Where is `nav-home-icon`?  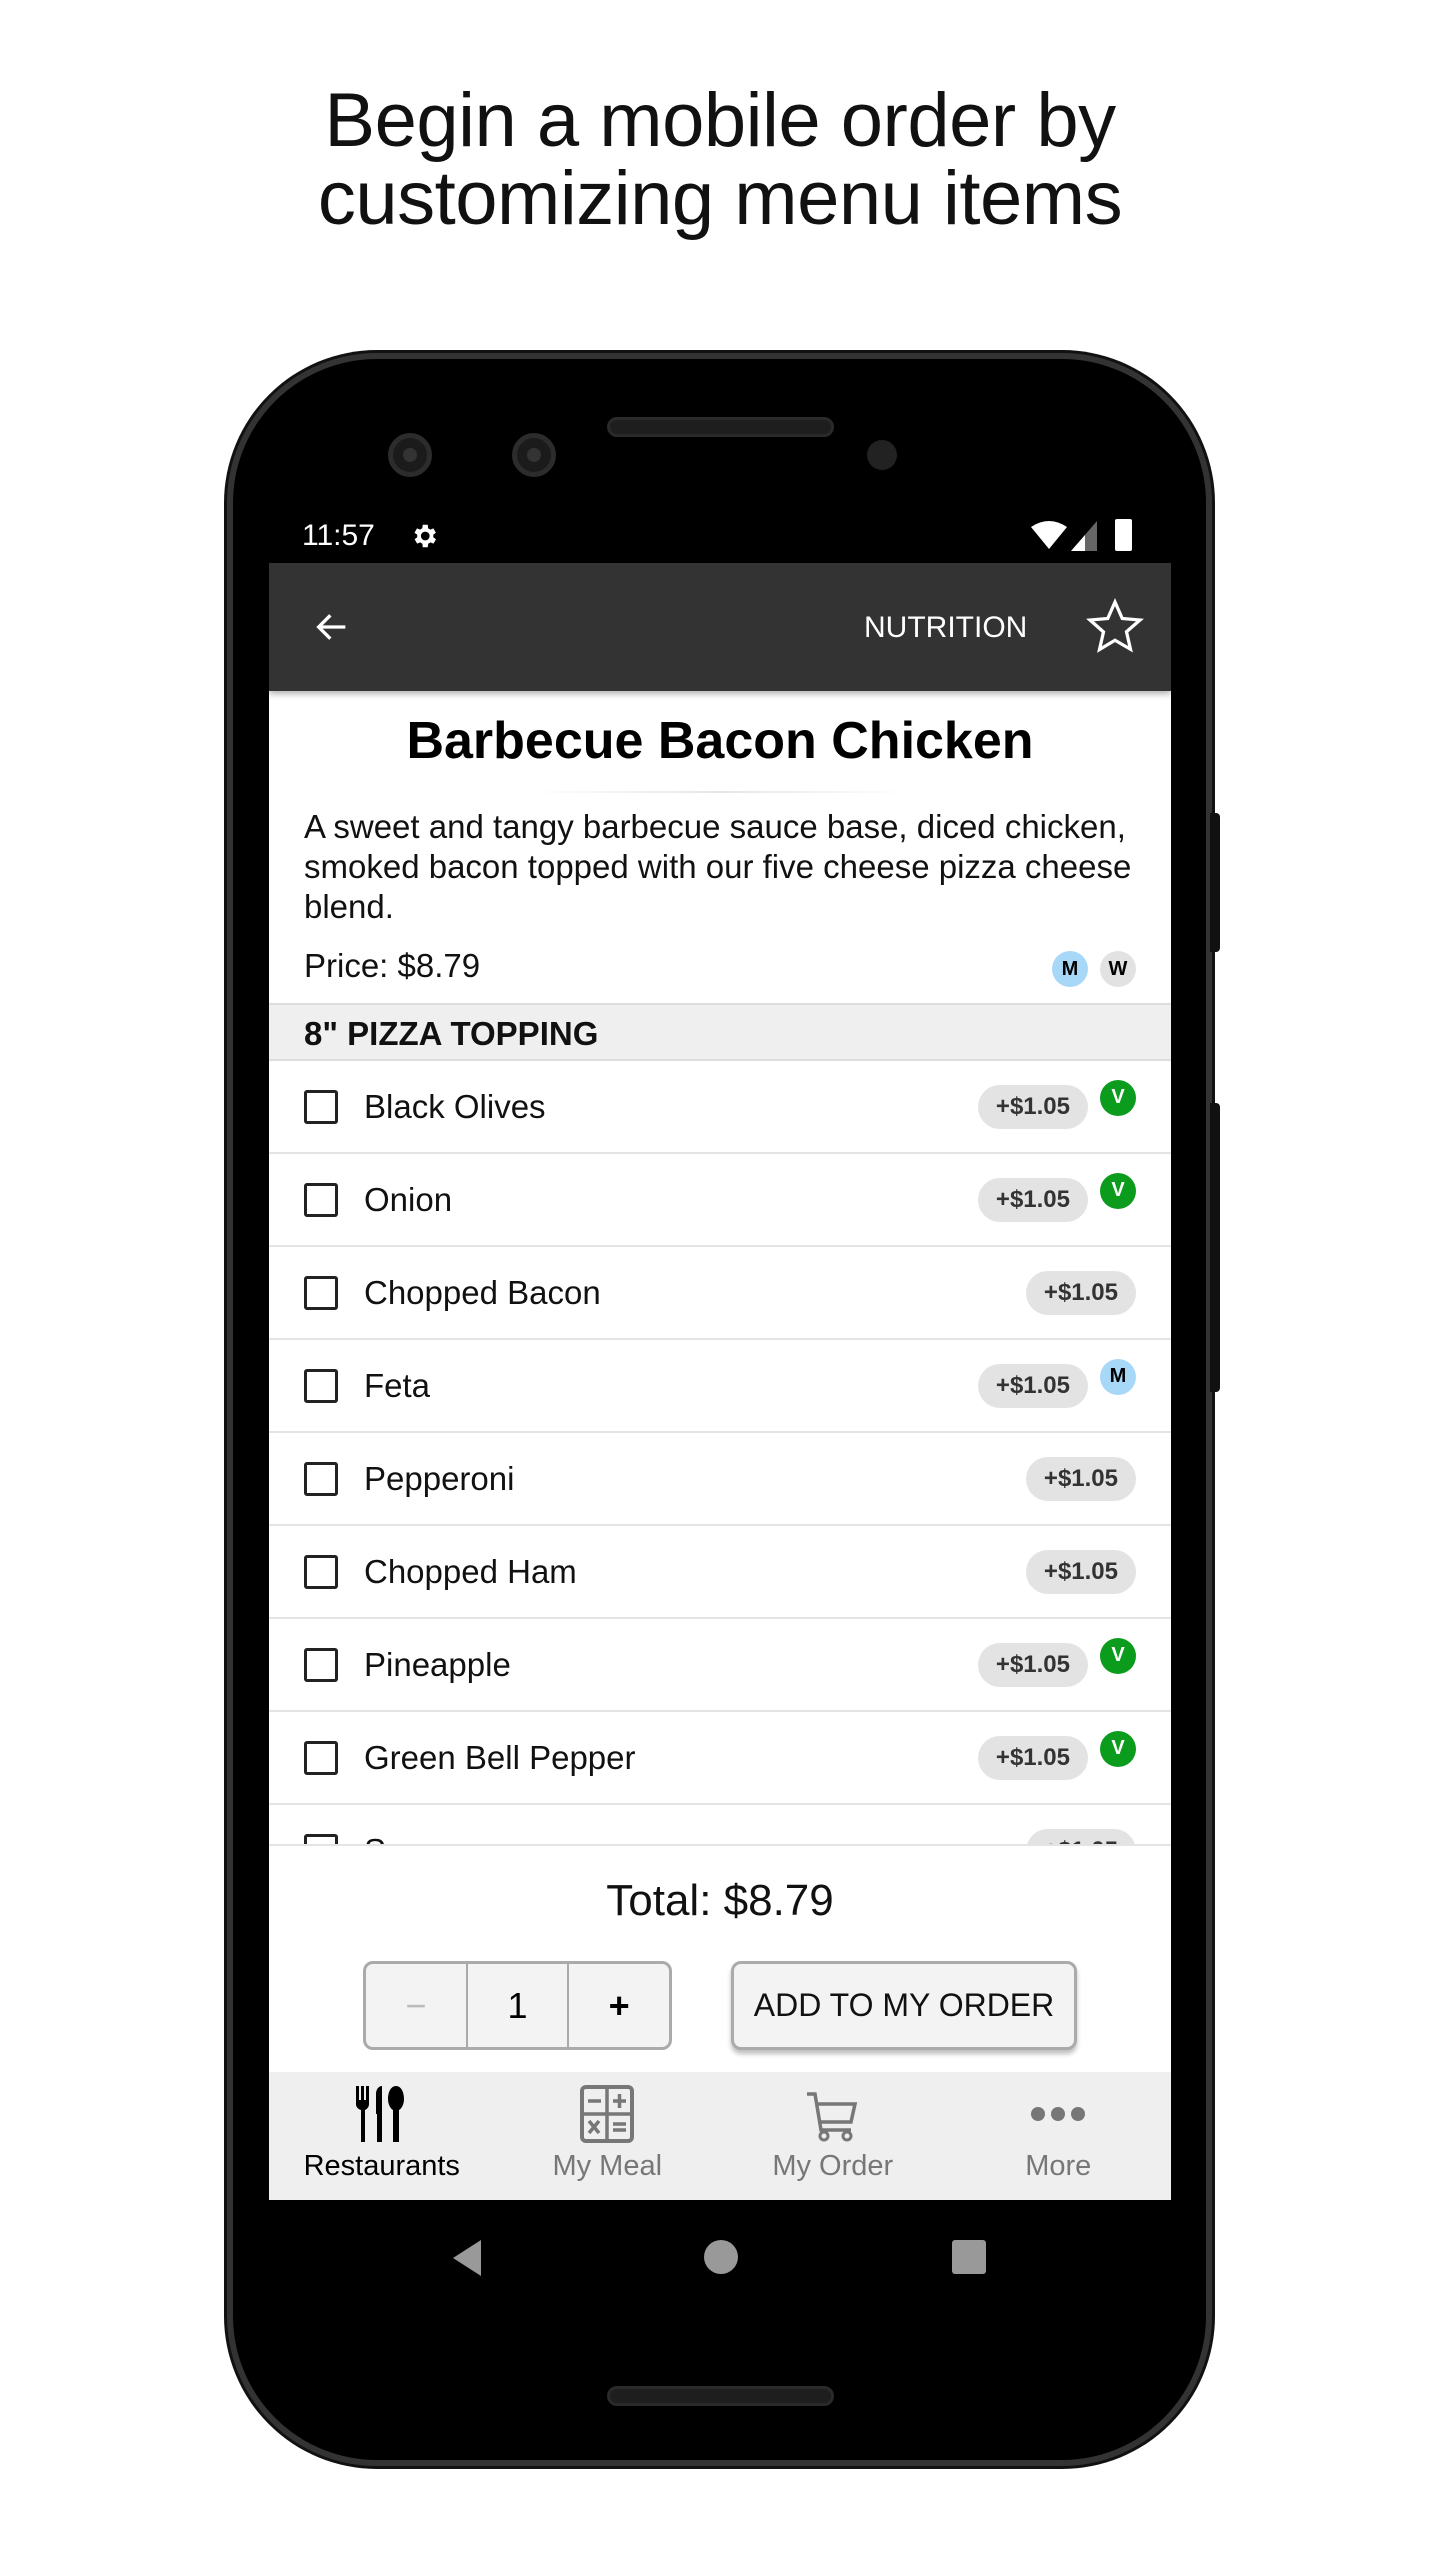
nav-home-icon is located at coordinates (721, 2257).